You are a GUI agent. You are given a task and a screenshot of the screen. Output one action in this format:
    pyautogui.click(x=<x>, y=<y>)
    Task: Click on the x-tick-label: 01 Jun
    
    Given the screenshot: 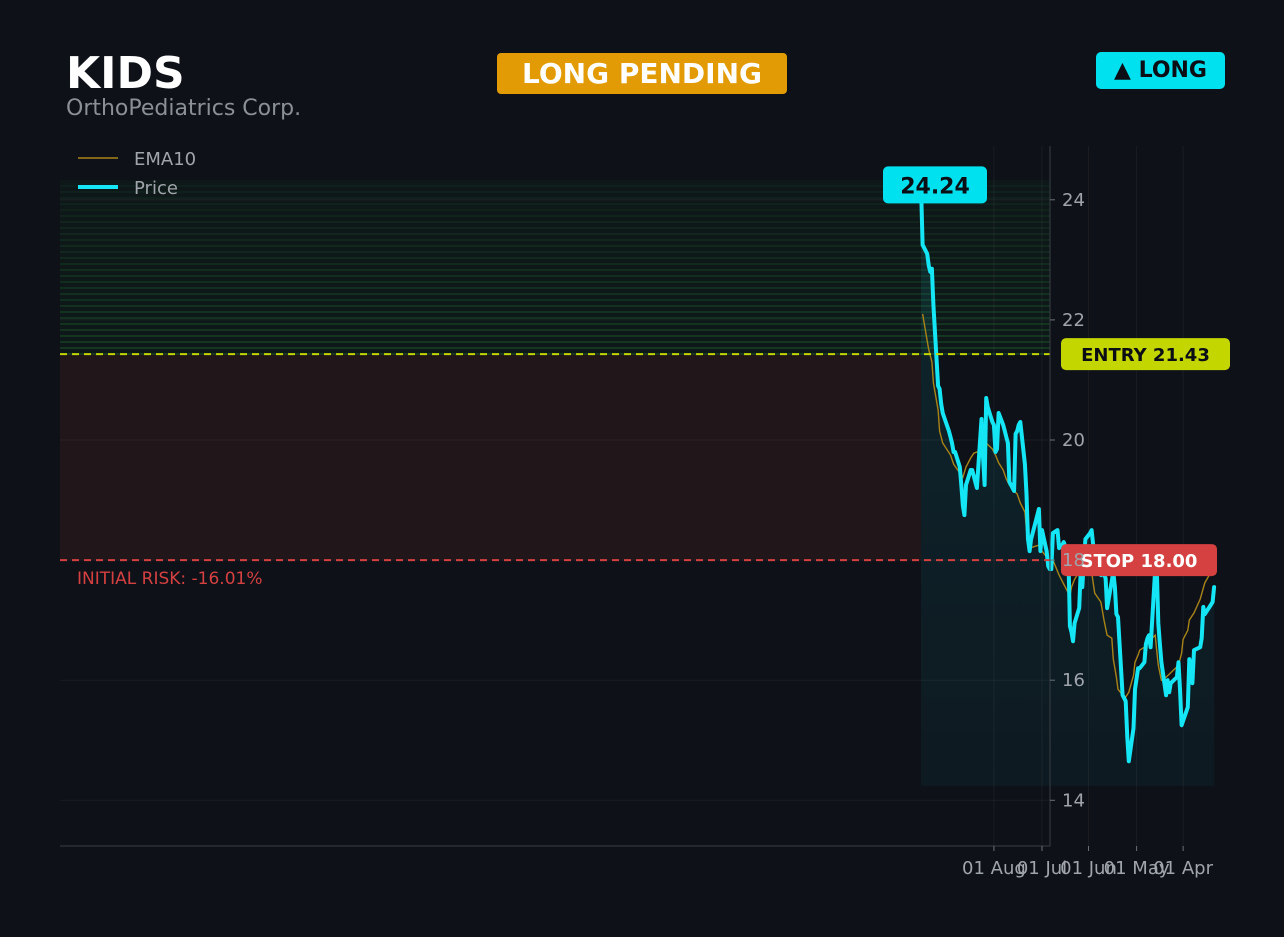 What is the action you would take?
    pyautogui.click(x=1088, y=868)
    